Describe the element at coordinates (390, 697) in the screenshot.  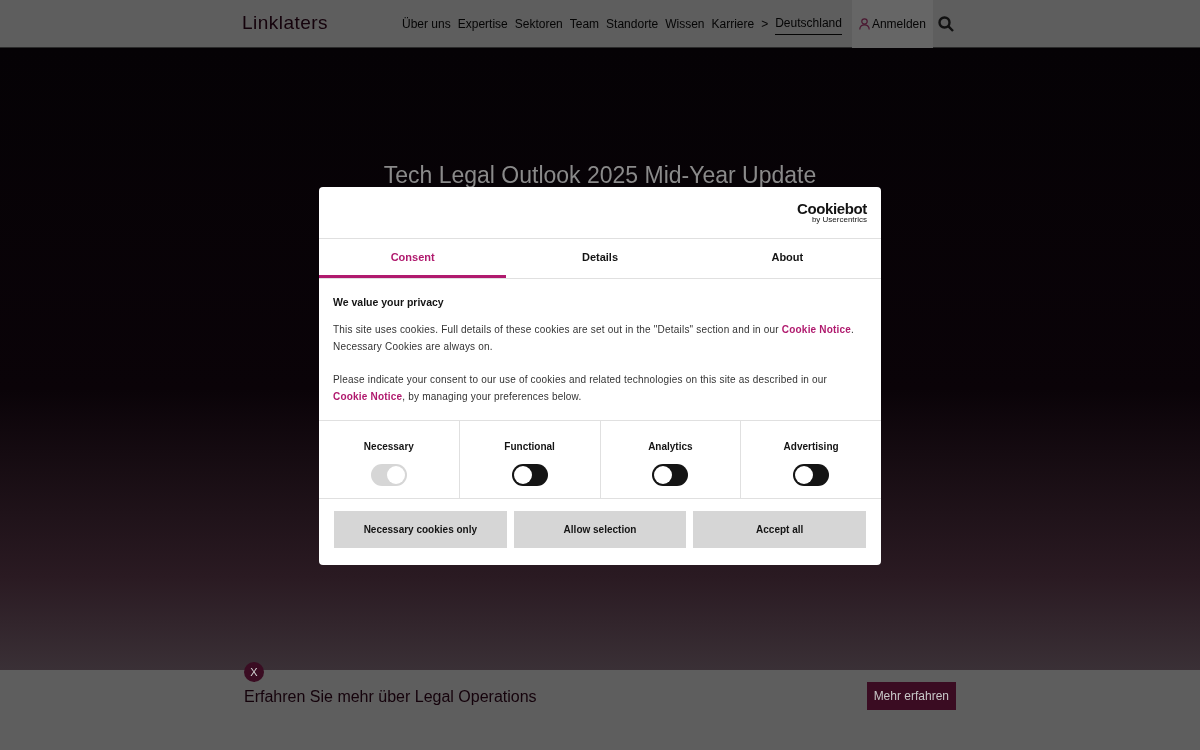
I see `promo-text: Erfahren Sie mehr über Legal Operations` at that location.